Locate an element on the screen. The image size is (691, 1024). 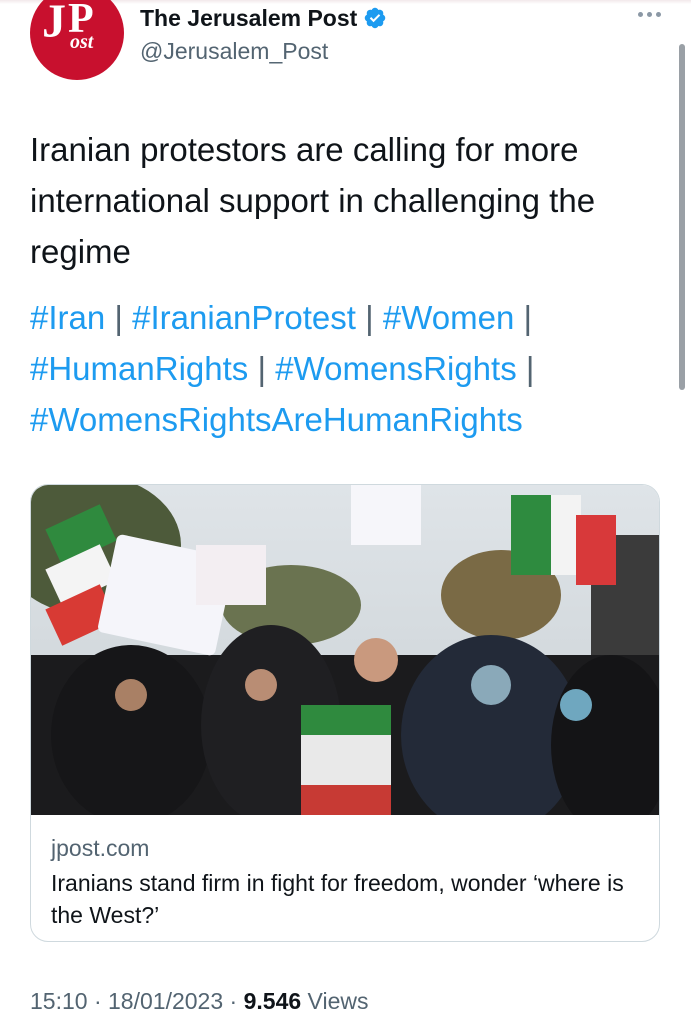
avatar: J P ost is located at coordinates (77, 40).